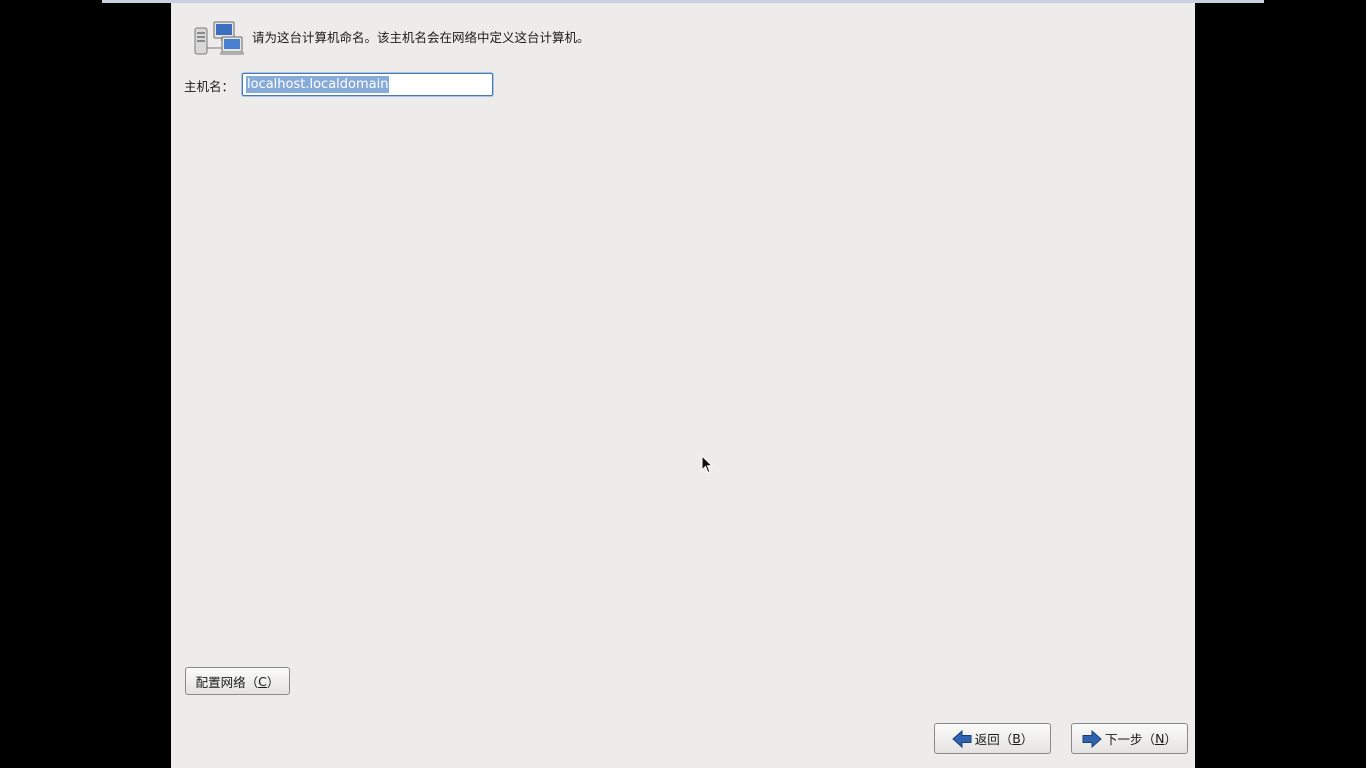 The width and height of the screenshot is (1366, 768). I want to click on next-label-suffix: ）, so click(1170, 739).